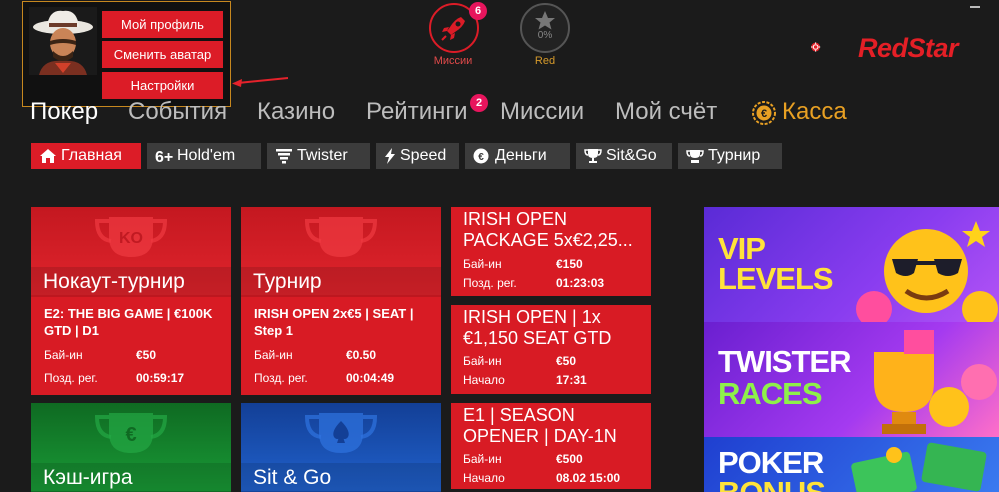 The width and height of the screenshot is (999, 492). Describe the element at coordinates (162, 85) in the screenshot. I see `settings-button: Настройки` at that location.